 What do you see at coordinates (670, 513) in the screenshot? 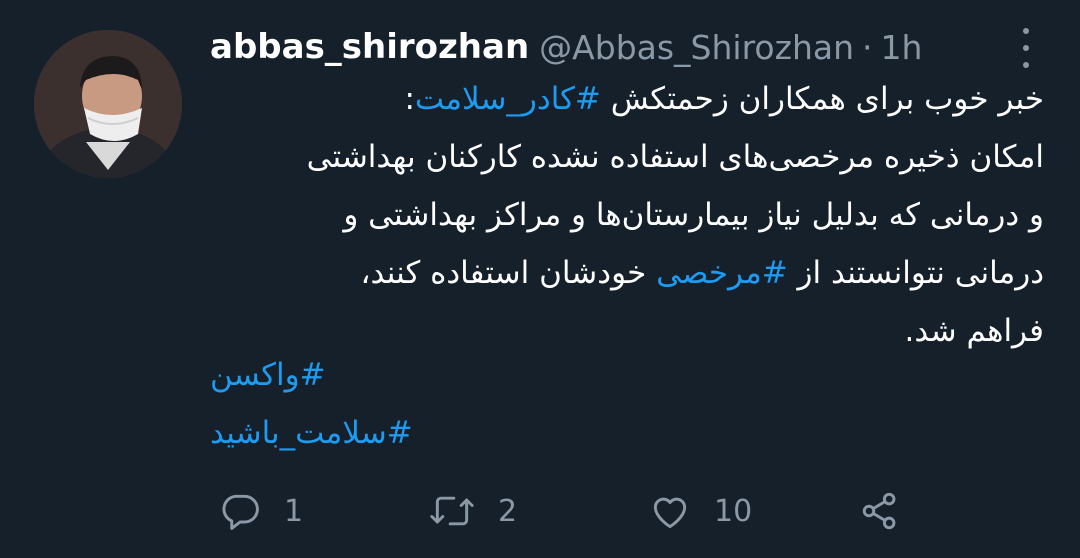
I see `heart-icon` at bounding box center [670, 513].